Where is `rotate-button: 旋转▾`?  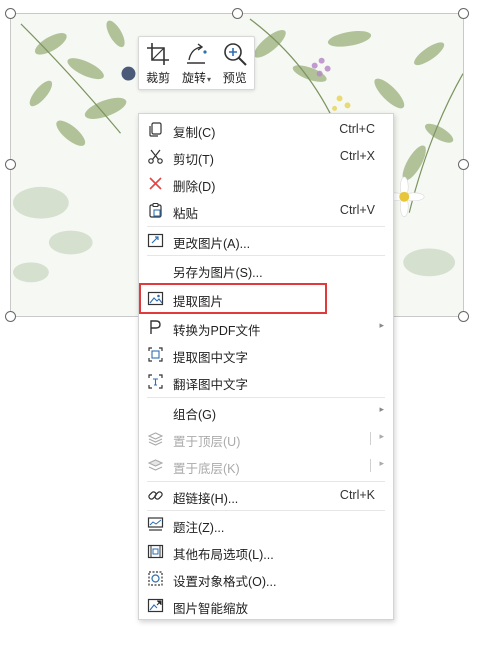 rotate-button: 旋转▾ is located at coordinates (196, 63).